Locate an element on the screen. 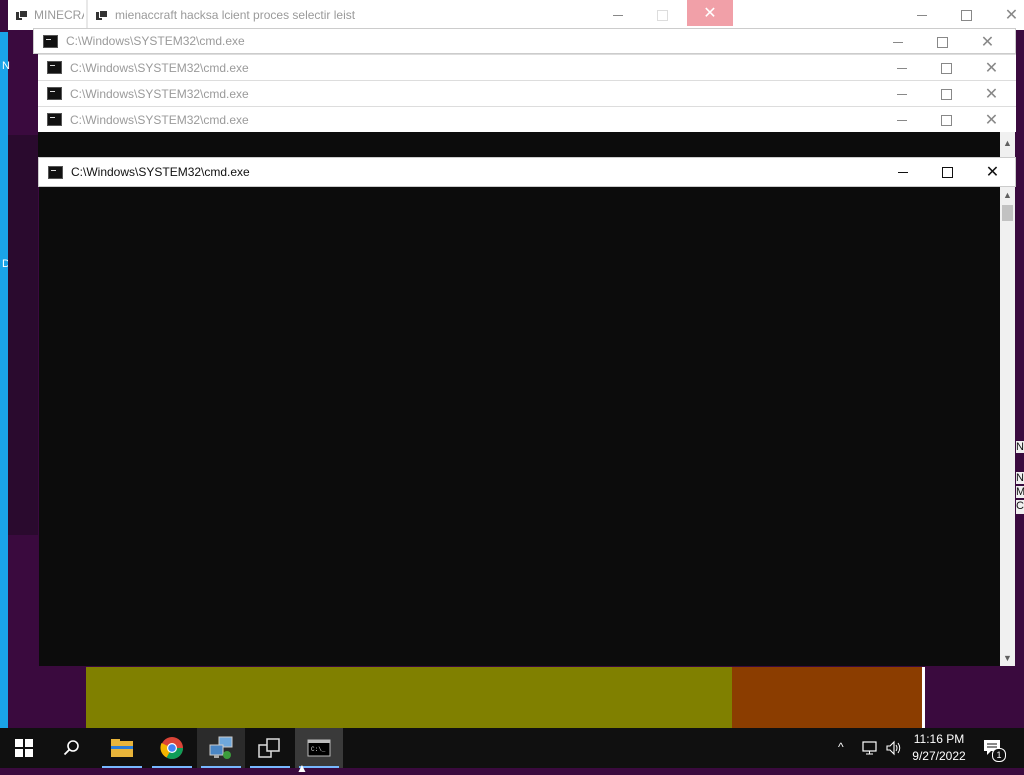 Image resolution: width=1024 pixels, height=775 pixels. search-icon is located at coordinates (71, 748).